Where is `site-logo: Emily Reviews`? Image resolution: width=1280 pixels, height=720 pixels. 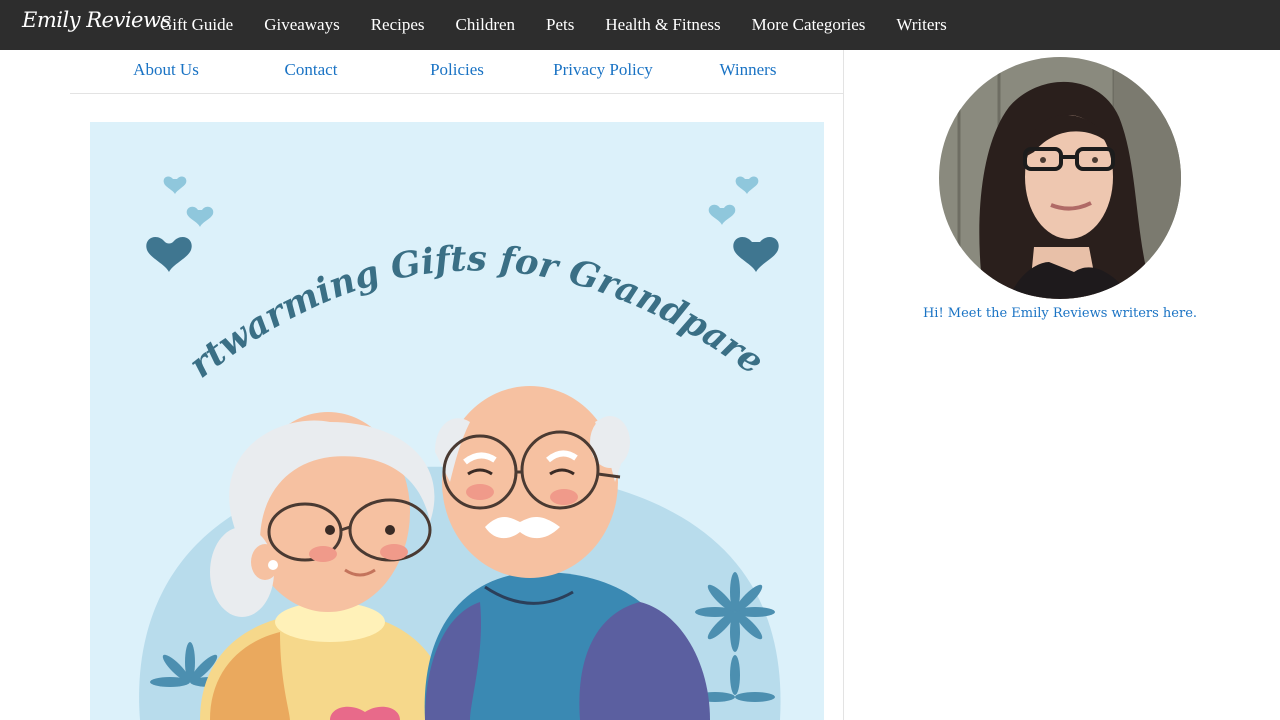 site-logo: Emily Reviews is located at coordinates (96, 20).